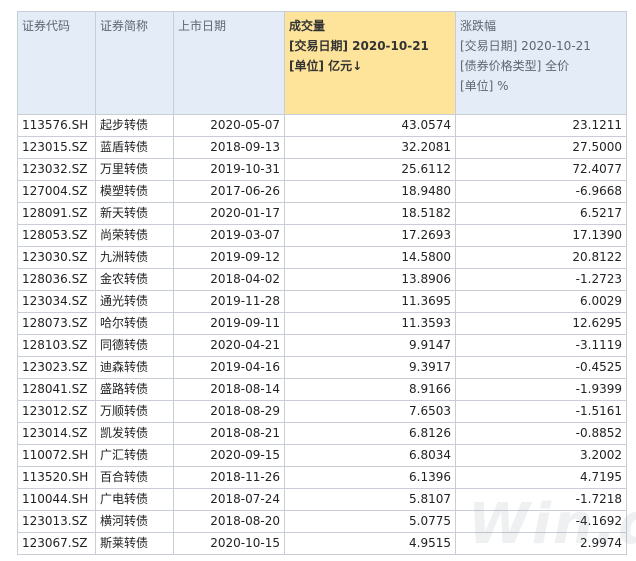 Image resolution: width=636 pixels, height=561 pixels. What do you see at coordinates (229, 367) in the screenshot?
I see `cell-date: 2019-04-16` at bounding box center [229, 367].